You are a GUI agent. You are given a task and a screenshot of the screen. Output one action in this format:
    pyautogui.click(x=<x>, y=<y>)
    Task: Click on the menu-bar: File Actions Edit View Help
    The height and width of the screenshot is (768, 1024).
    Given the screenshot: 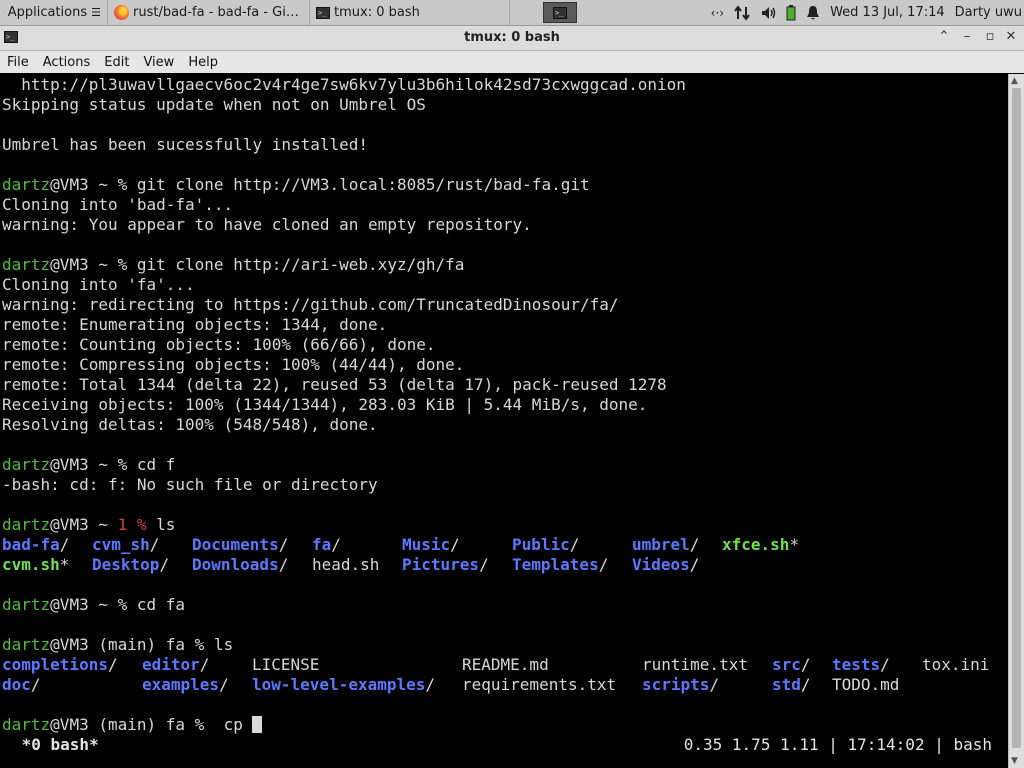 What is the action you would take?
    pyautogui.click(x=512, y=62)
    